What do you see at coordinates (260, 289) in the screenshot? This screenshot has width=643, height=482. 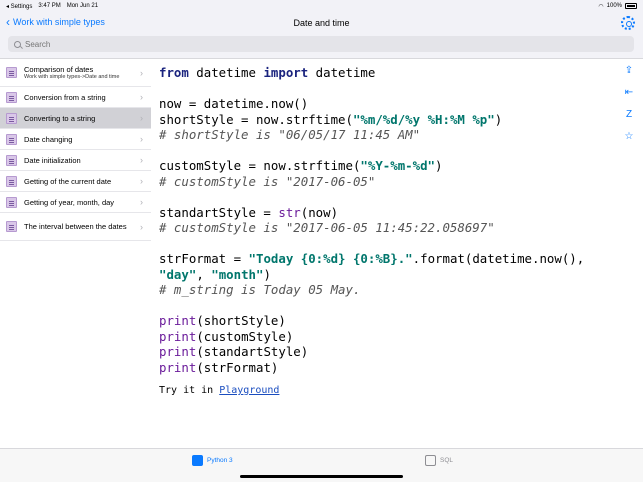 I see `code-comment: # m_string is Today 05 May.` at bounding box center [260, 289].